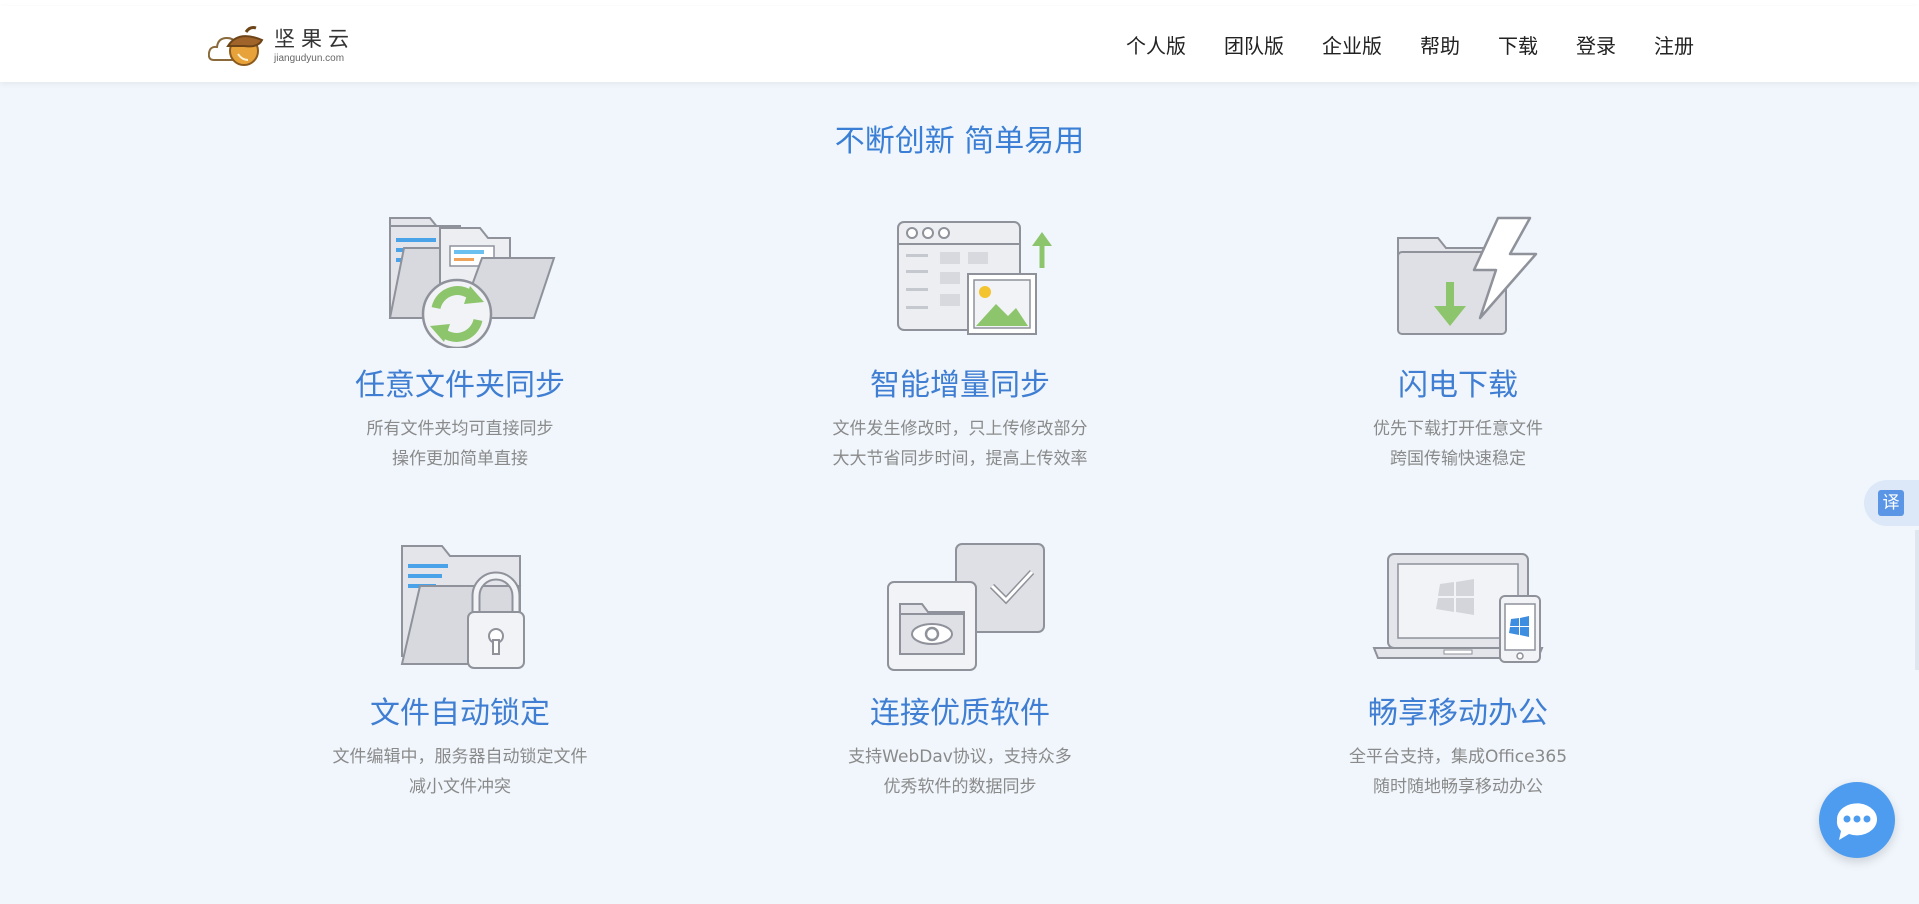 This screenshot has width=1919, height=904. What do you see at coordinates (460, 444) in the screenshot?
I see `feature-description: 所有文件夹均可直接同步 操作更加简单直接` at bounding box center [460, 444].